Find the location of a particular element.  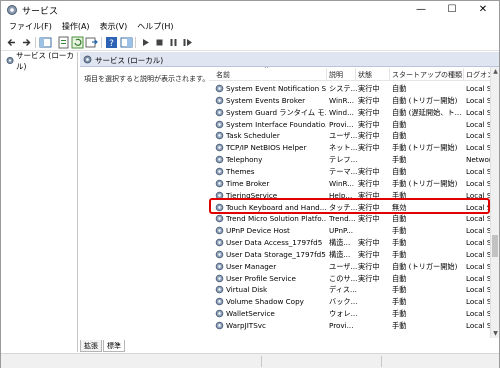

scroll-up-icon: ▲ is located at coordinates (495, 71).